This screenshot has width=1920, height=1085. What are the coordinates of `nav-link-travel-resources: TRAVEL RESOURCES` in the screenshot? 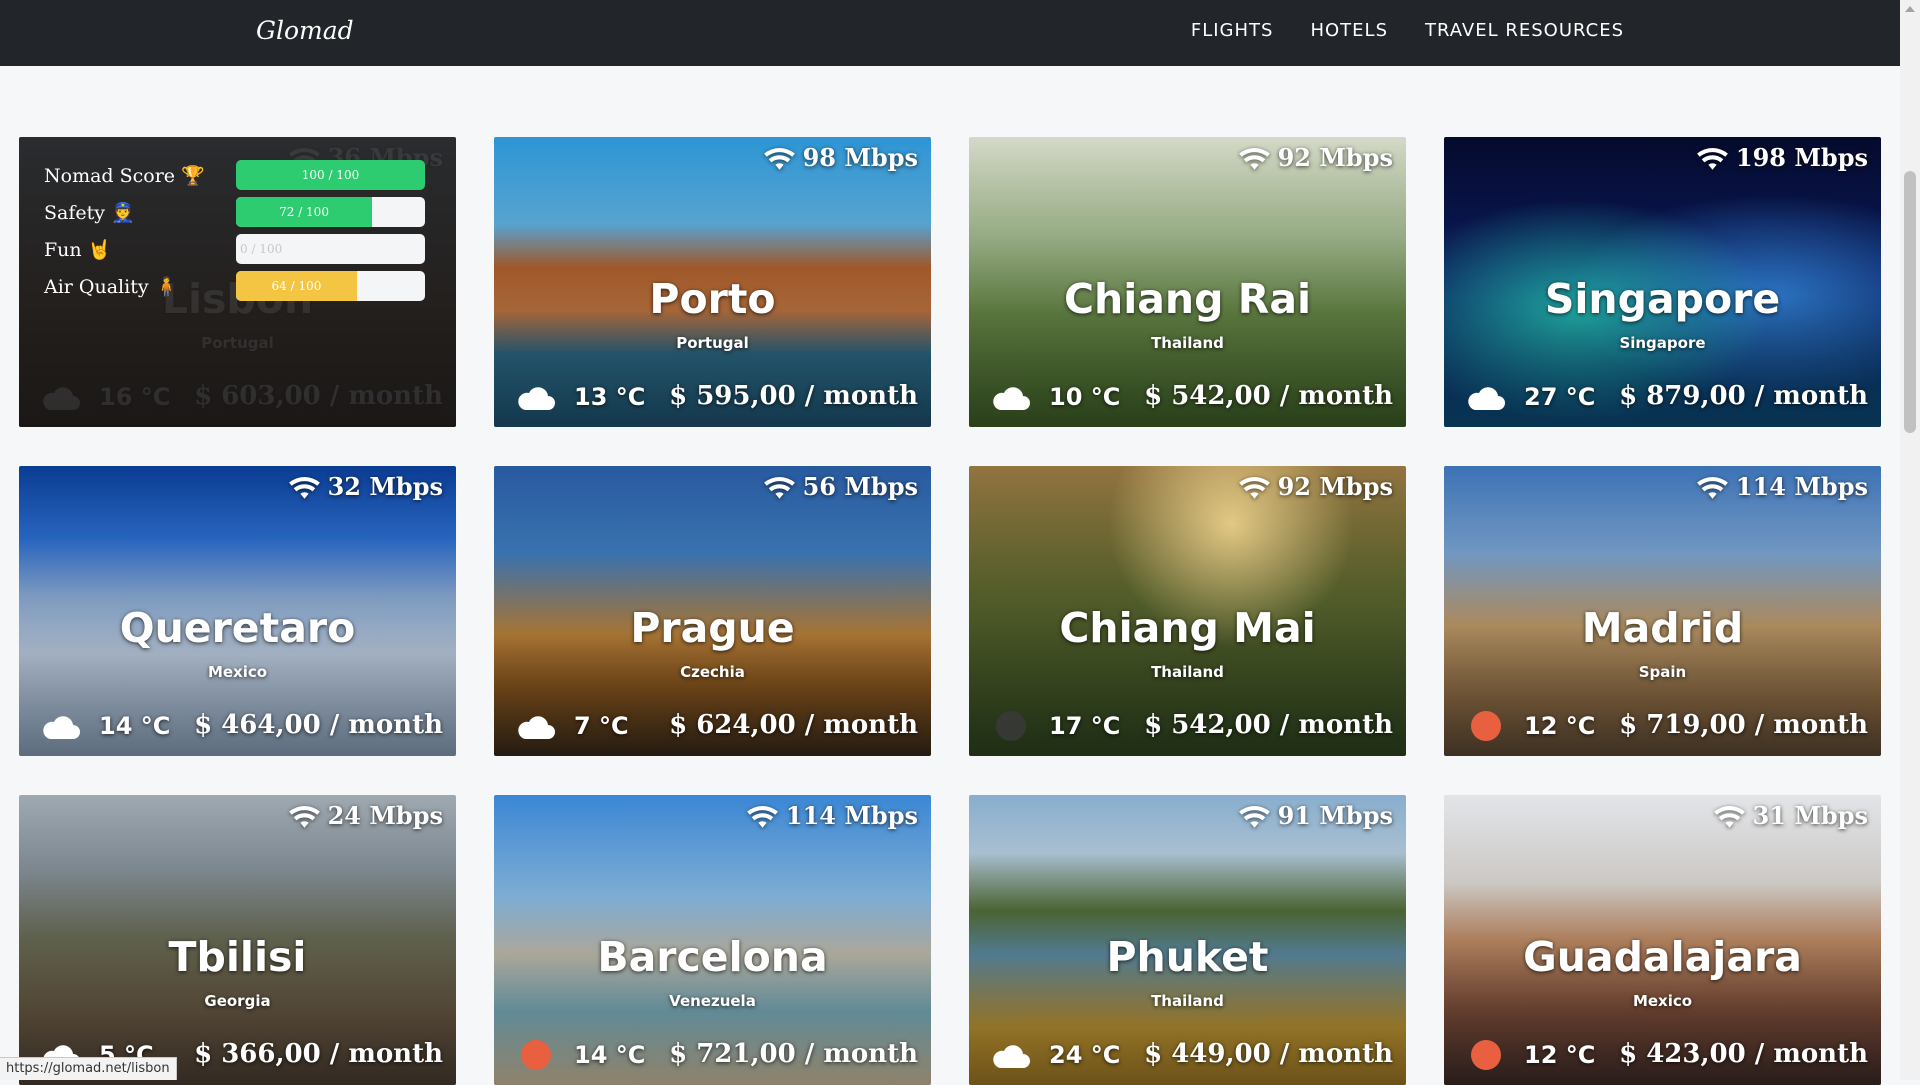 It's located at (1524, 30).